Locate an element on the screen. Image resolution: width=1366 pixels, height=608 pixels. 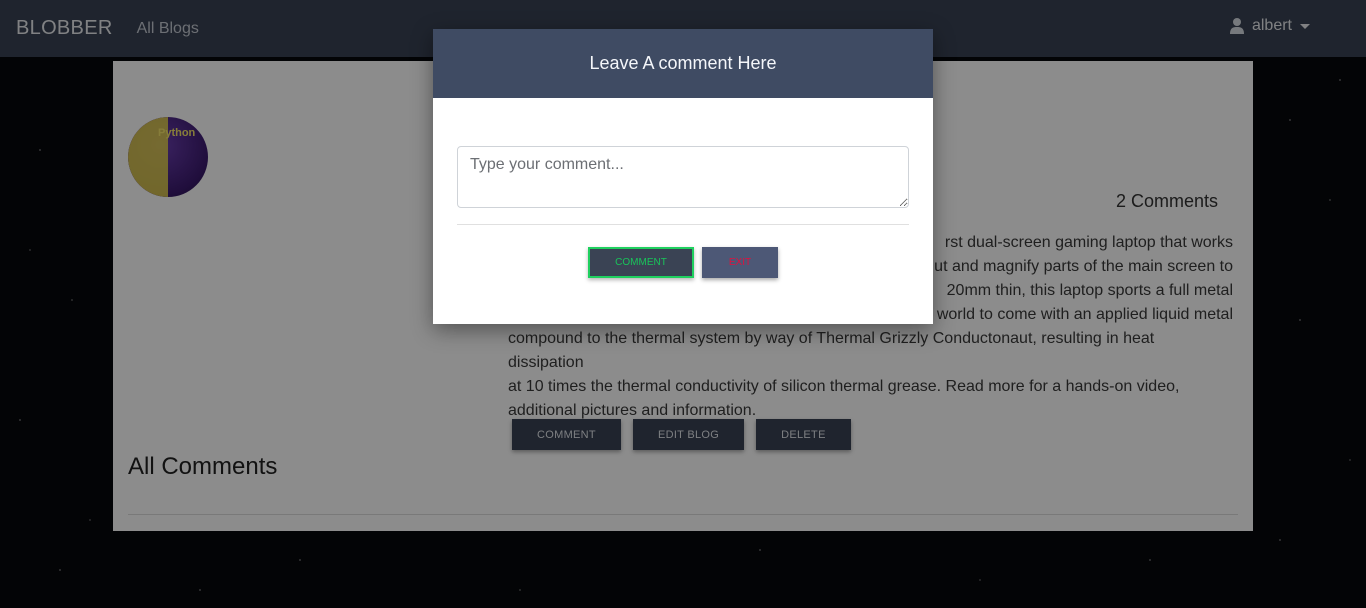
modal-title: Leave A comment Here is located at coordinates (683, 63).